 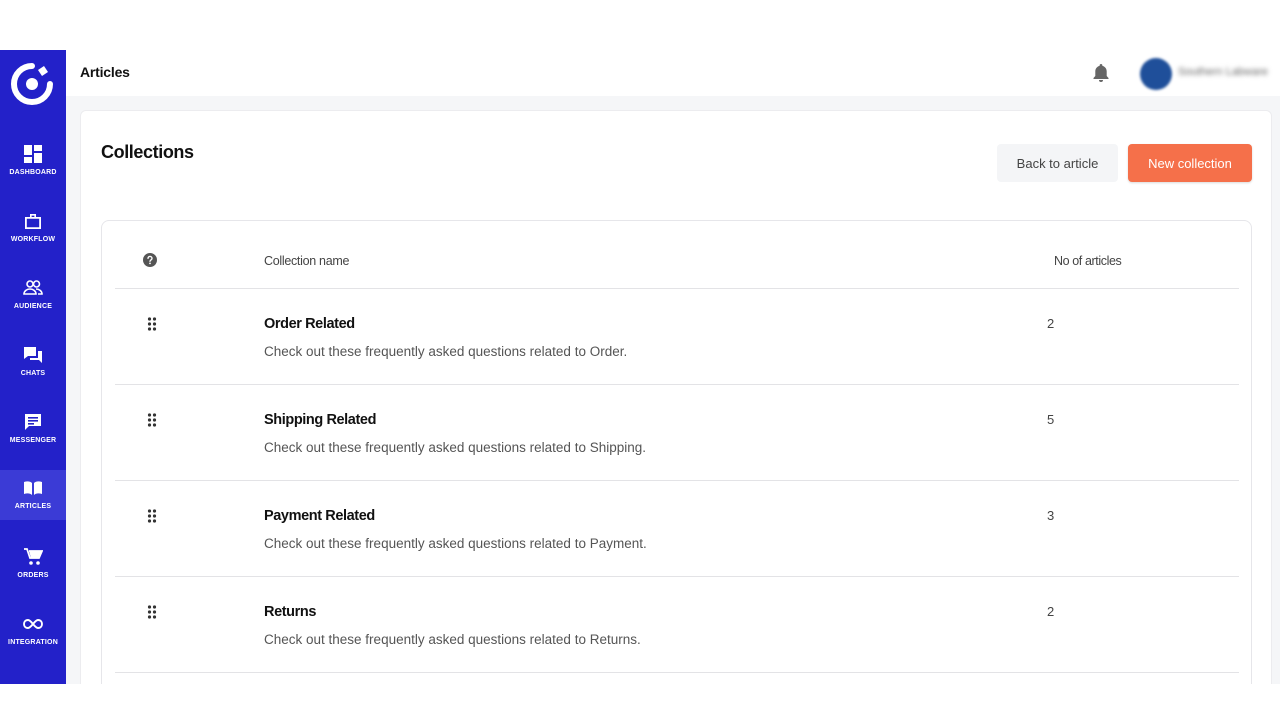 What do you see at coordinates (33, 373) in the screenshot?
I see `sidebar-item-label: CHATS` at bounding box center [33, 373].